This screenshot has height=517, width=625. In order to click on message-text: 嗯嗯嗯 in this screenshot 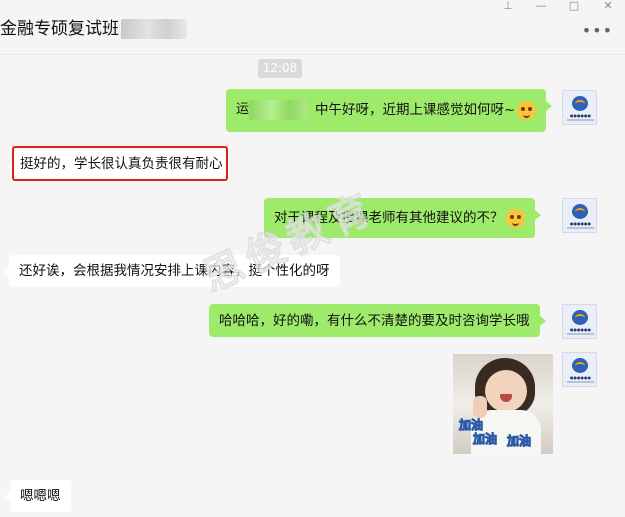, I will do `click(40, 496)`.